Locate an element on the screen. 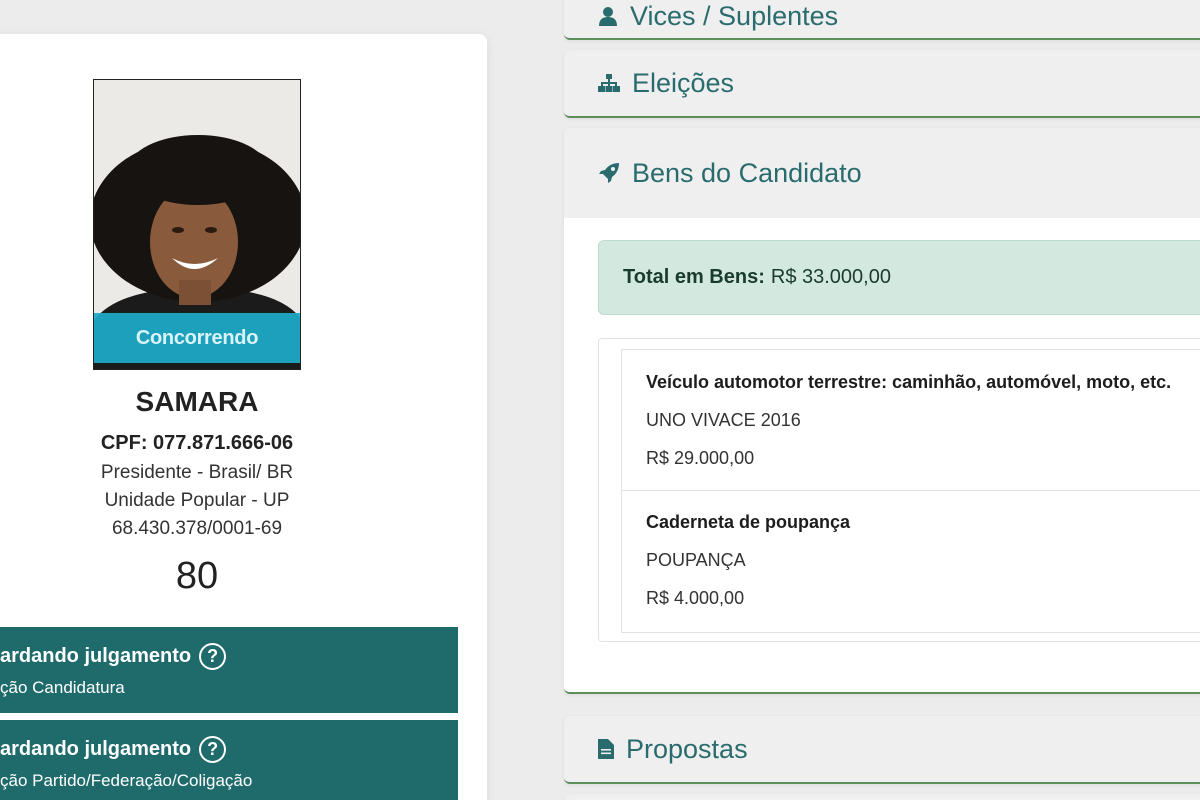  total-assets: Total em Bens: R$ 33.000,00 is located at coordinates (899, 277).